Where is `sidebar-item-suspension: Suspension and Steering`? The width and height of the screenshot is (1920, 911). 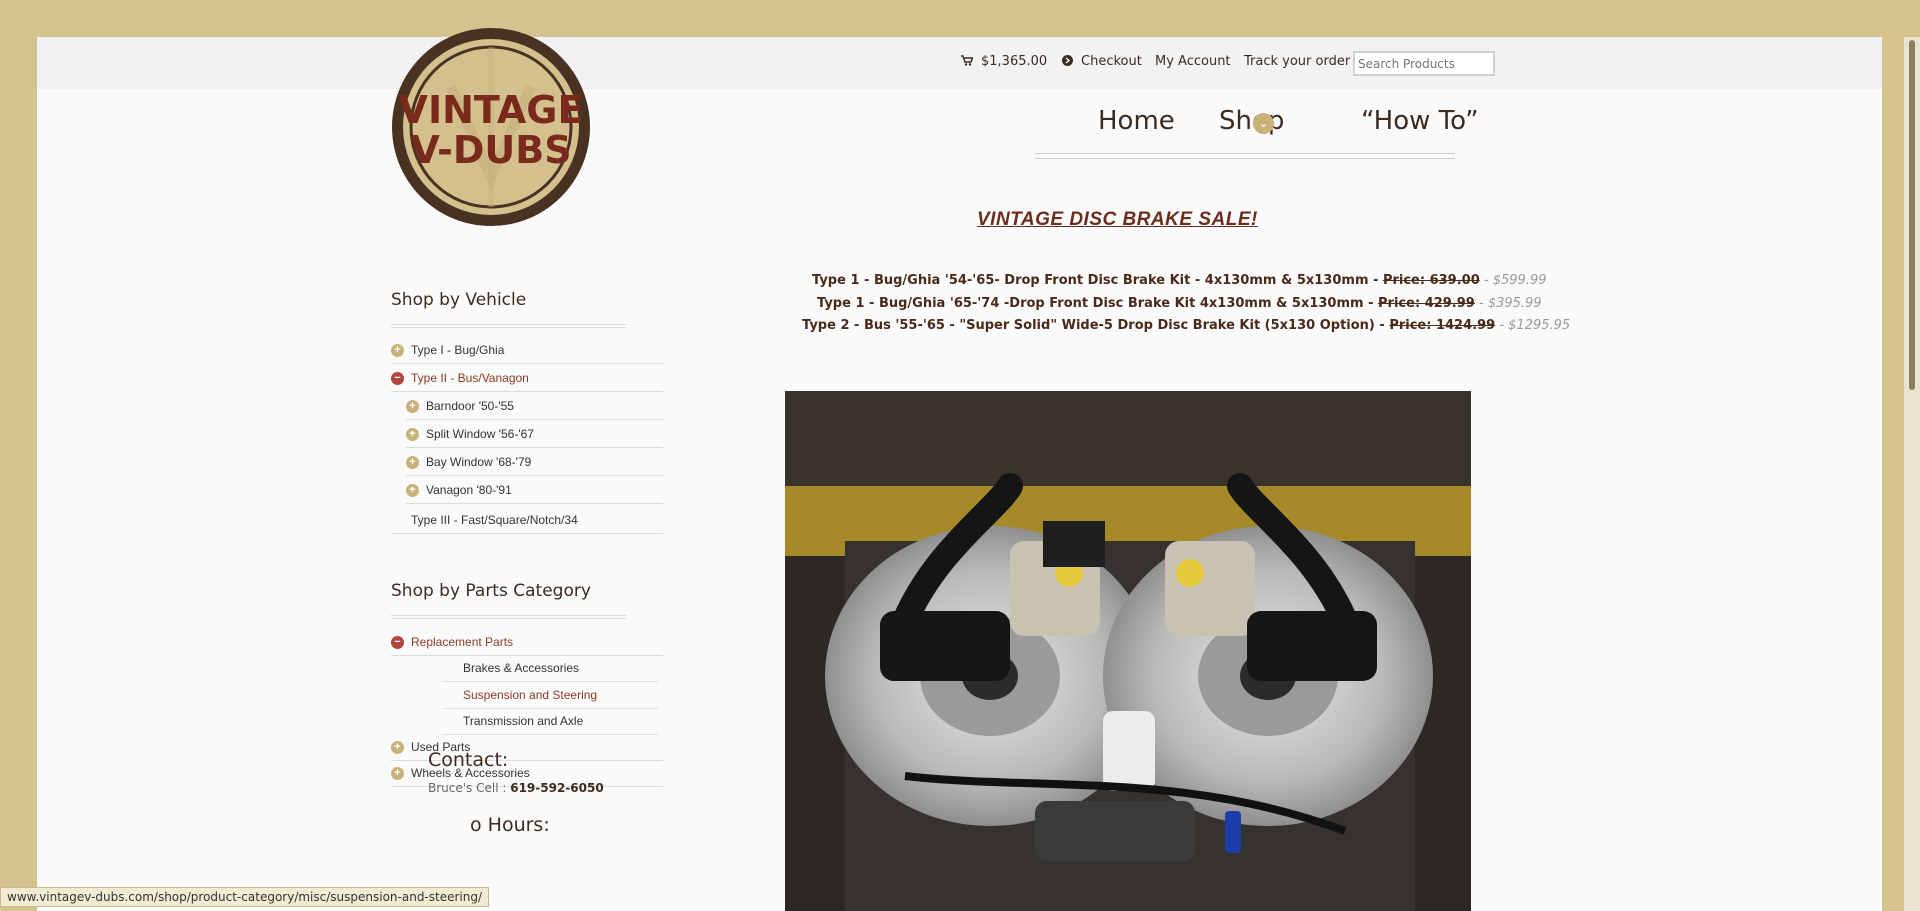
sidebar-item-suspension: Suspension and Steering is located at coordinates (550, 695).